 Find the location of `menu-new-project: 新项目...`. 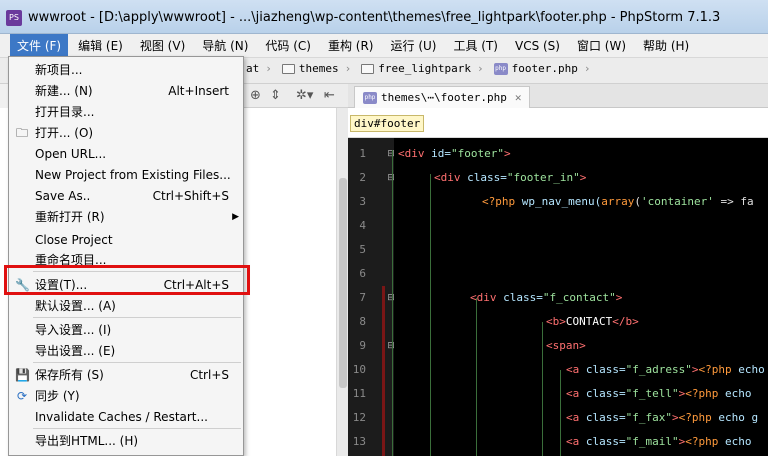

menu-new-project: 新项目... is located at coordinates (126, 69).